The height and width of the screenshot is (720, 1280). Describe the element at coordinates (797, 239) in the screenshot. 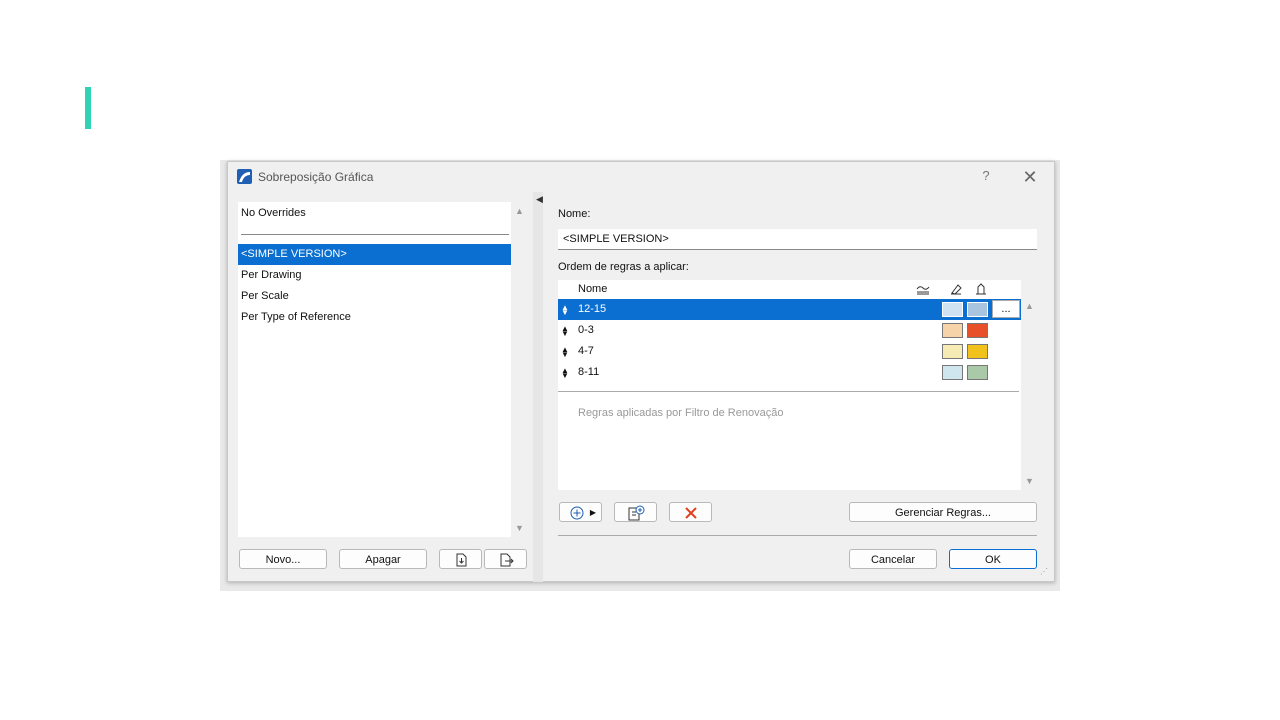

I see `name-input: <SIMPLE VERSION>` at that location.